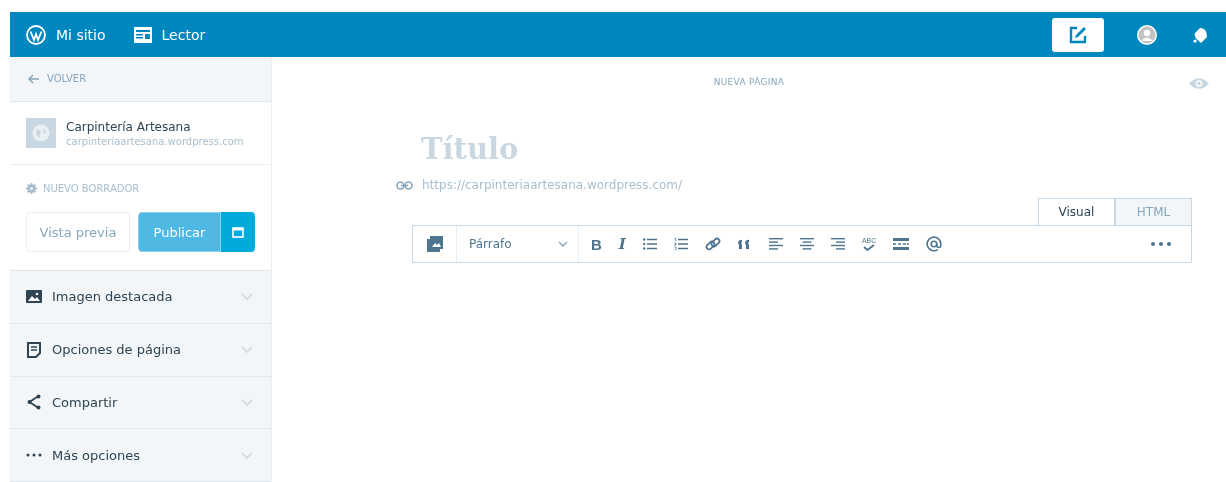 This screenshot has width=1226, height=482. I want to click on site-icon, so click(41, 133).